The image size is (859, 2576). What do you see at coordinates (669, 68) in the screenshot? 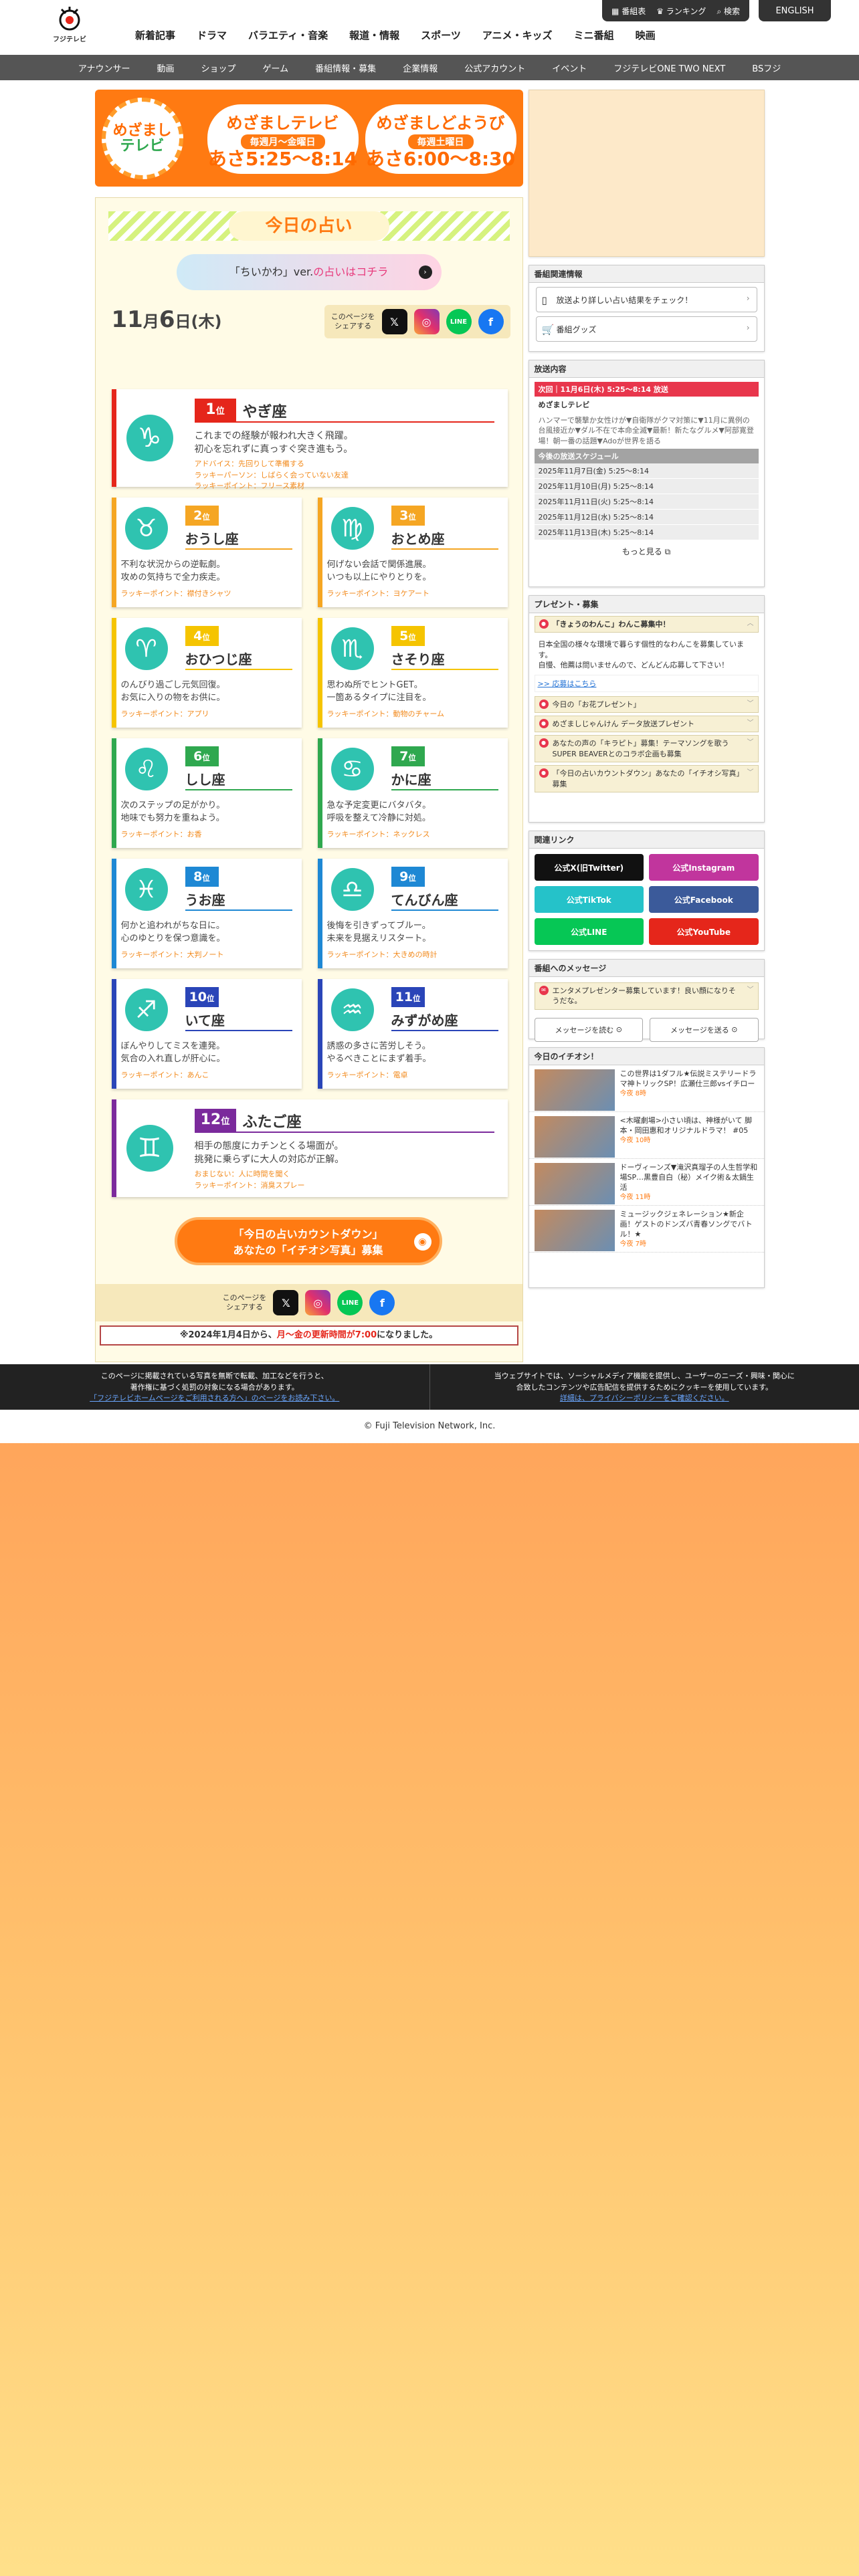
I see `subnav-item: フジテレビONE TWO NEXT` at bounding box center [669, 68].